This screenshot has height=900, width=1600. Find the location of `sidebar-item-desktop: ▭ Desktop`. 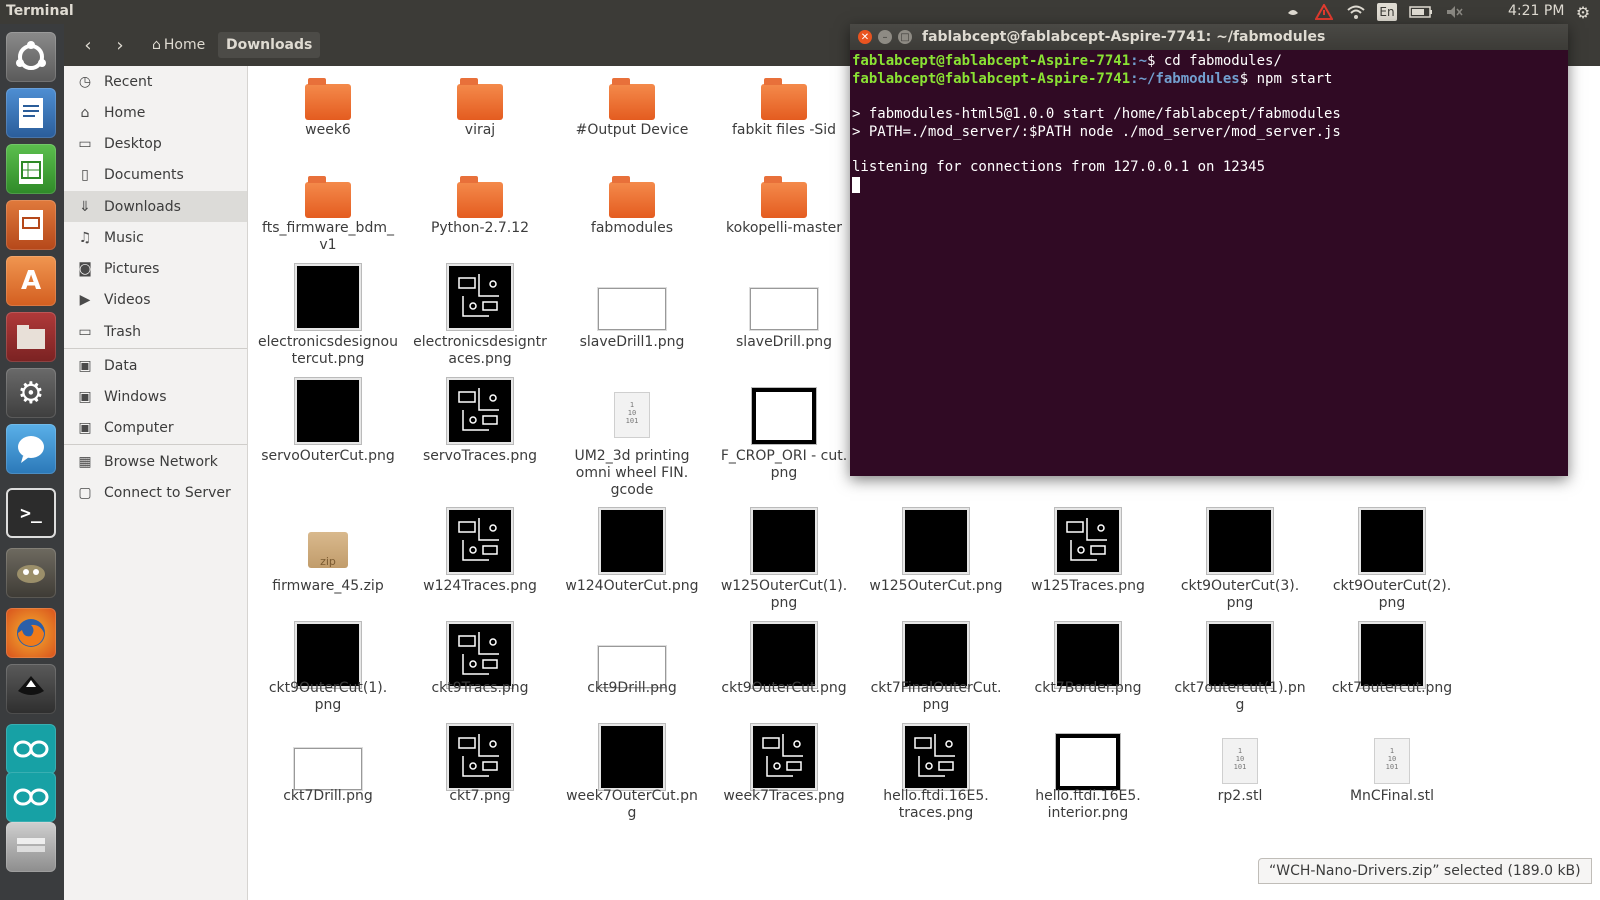

sidebar-item-desktop: ▭ Desktop is located at coordinates (155, 143).